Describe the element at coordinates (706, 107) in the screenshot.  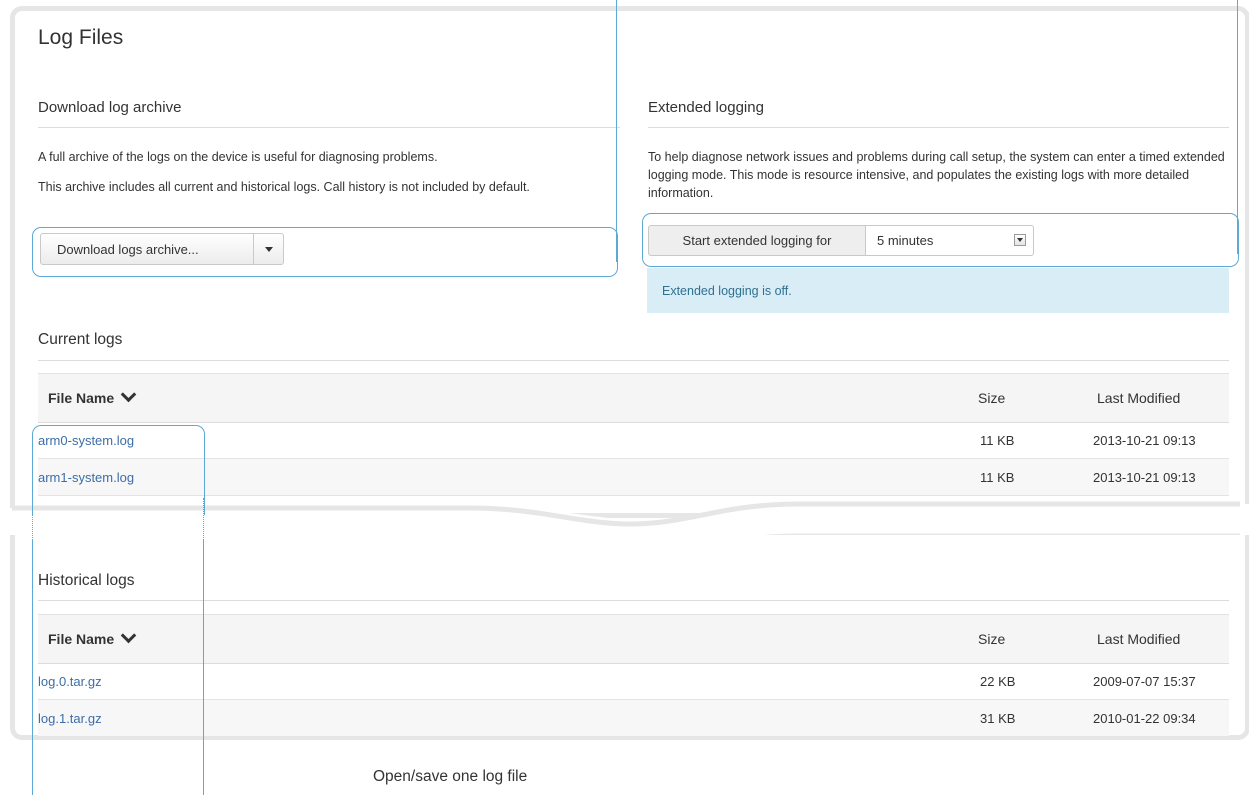
I see `extended-section-title: Extended logging` at that location.